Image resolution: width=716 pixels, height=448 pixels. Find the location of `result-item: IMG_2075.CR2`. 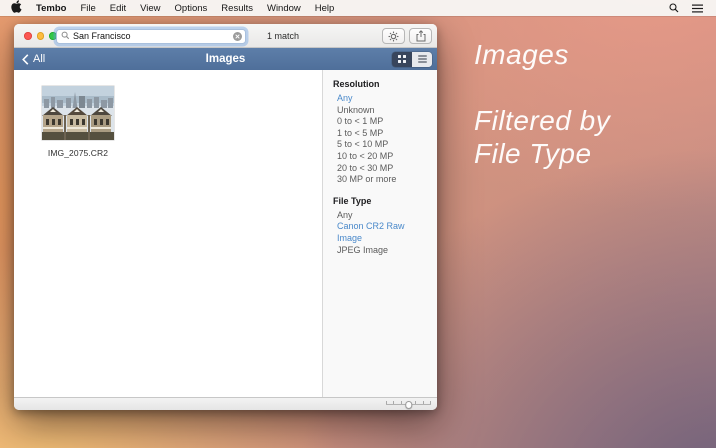

result-item: IMG_2075.CR2 is located at coordinates (78, 122).